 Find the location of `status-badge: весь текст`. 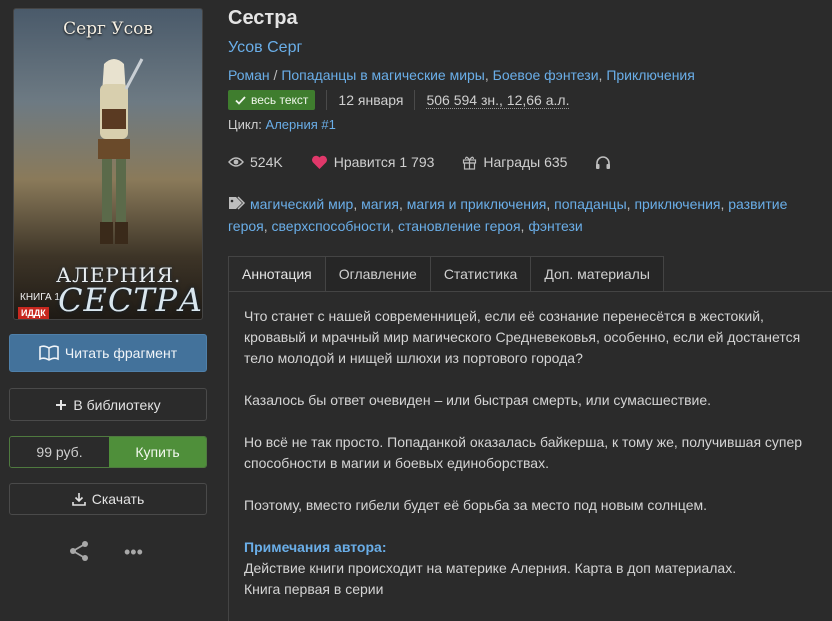

status-badge: весь текст is located at coordinates (272, 100).